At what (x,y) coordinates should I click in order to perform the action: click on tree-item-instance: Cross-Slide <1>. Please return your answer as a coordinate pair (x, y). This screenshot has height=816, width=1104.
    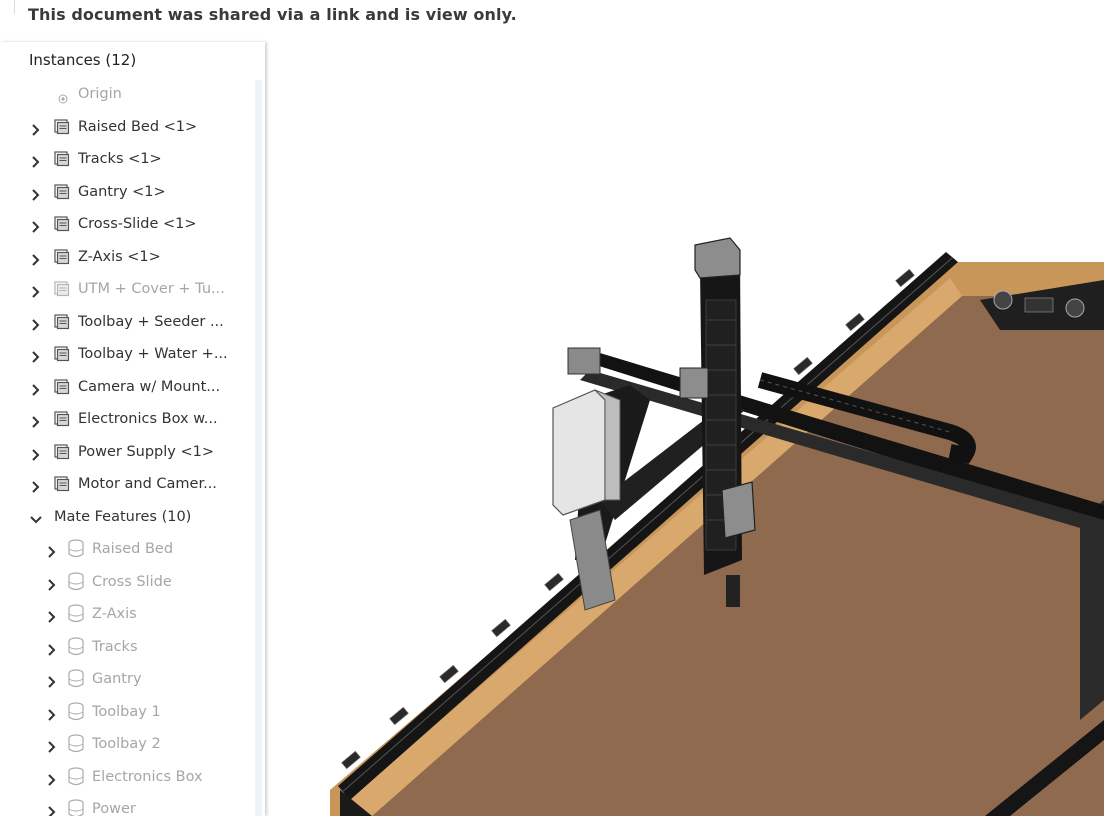
    Looking at the image, I should click on (127, 224).